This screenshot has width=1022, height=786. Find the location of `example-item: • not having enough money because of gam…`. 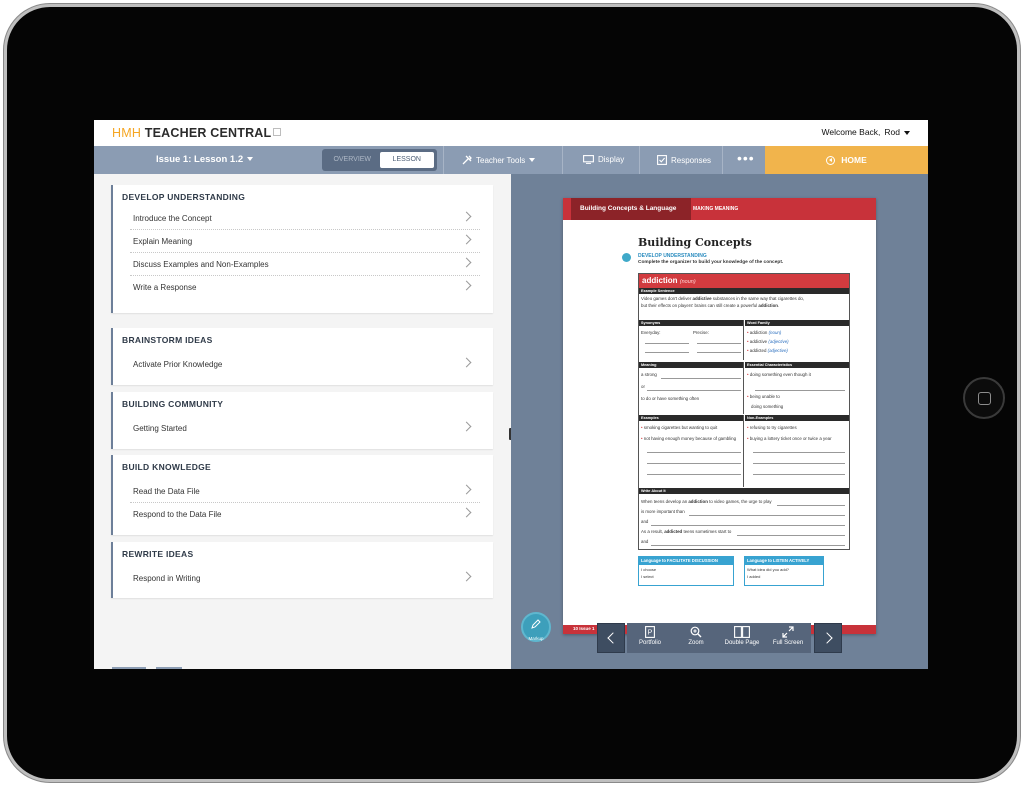

example-item: • not having enough money because of gam… is located at coordinates (689, 438).